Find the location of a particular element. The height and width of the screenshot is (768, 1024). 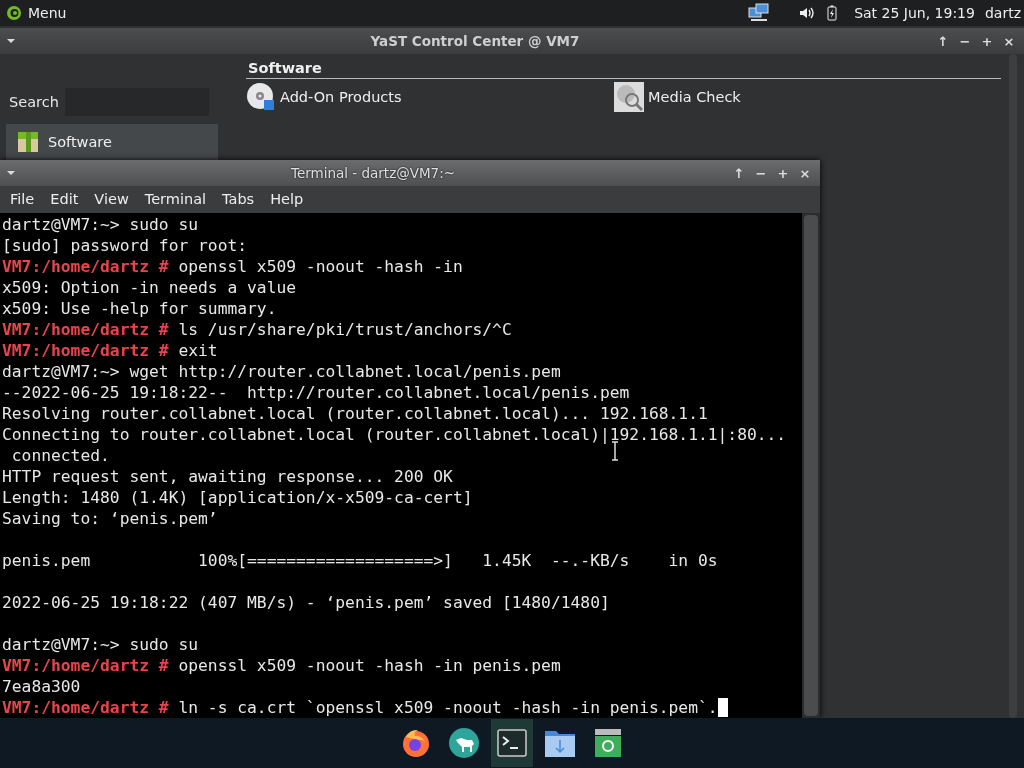

network-icon is located at coordinates (759, 13).